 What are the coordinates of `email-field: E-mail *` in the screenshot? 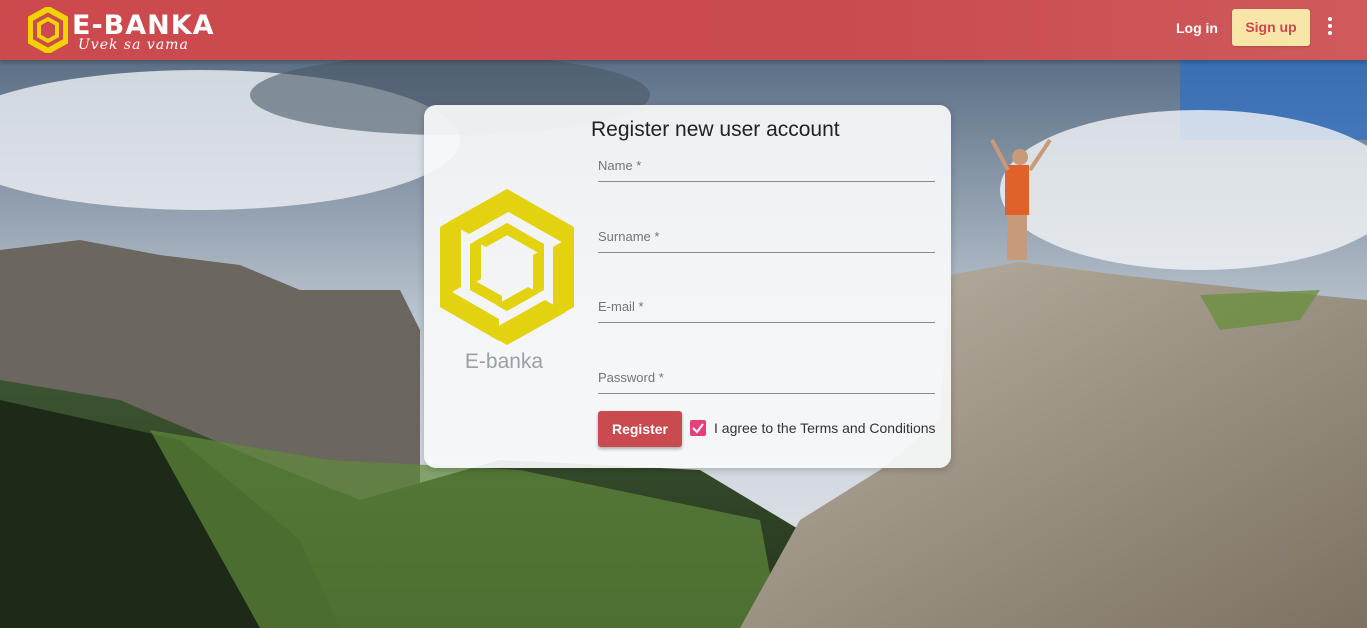 It's located at (766, 304).